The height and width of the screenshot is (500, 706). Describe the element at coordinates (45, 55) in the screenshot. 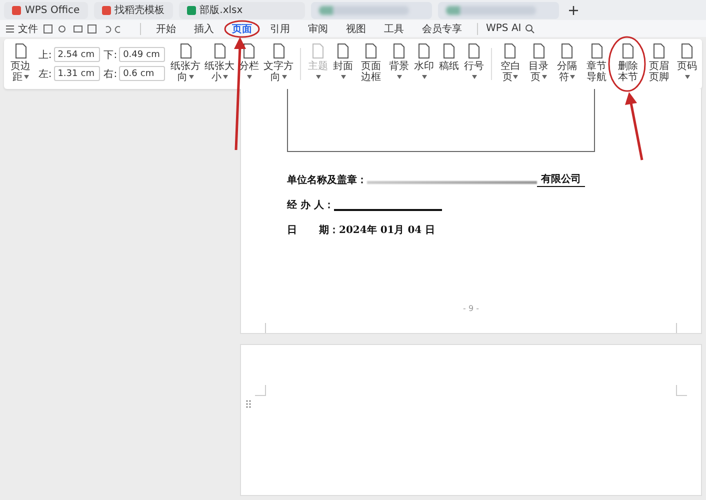

I see `field-label: 上:` at that location.